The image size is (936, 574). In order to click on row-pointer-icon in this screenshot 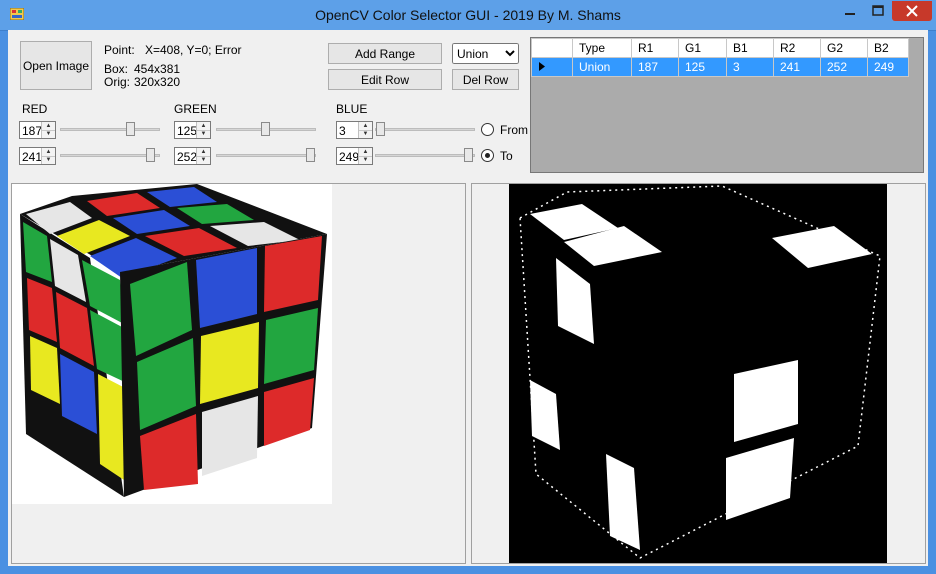, I will do `click(542, 66)`.